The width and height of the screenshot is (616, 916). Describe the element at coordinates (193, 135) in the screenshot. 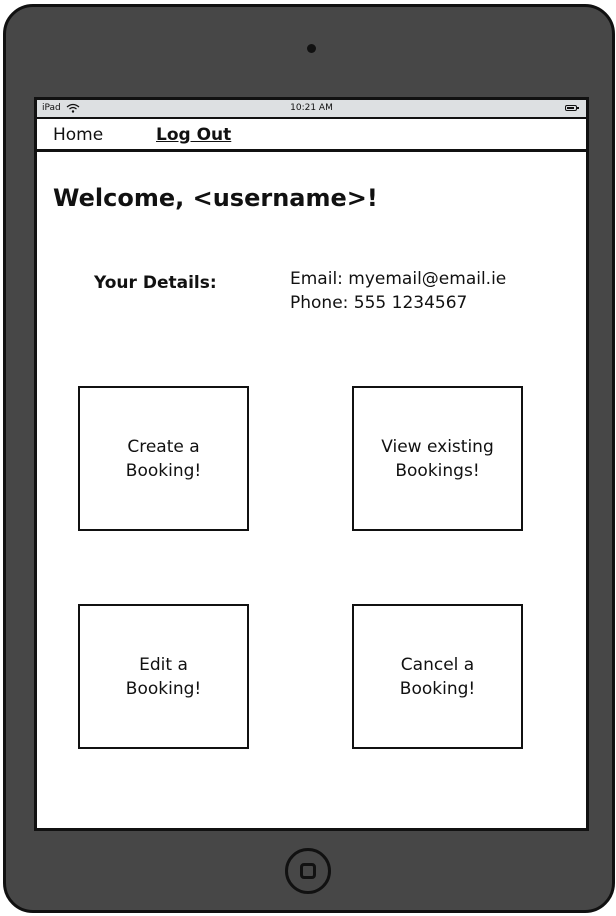

I see `nav-logout-link: Log Out` at that location.